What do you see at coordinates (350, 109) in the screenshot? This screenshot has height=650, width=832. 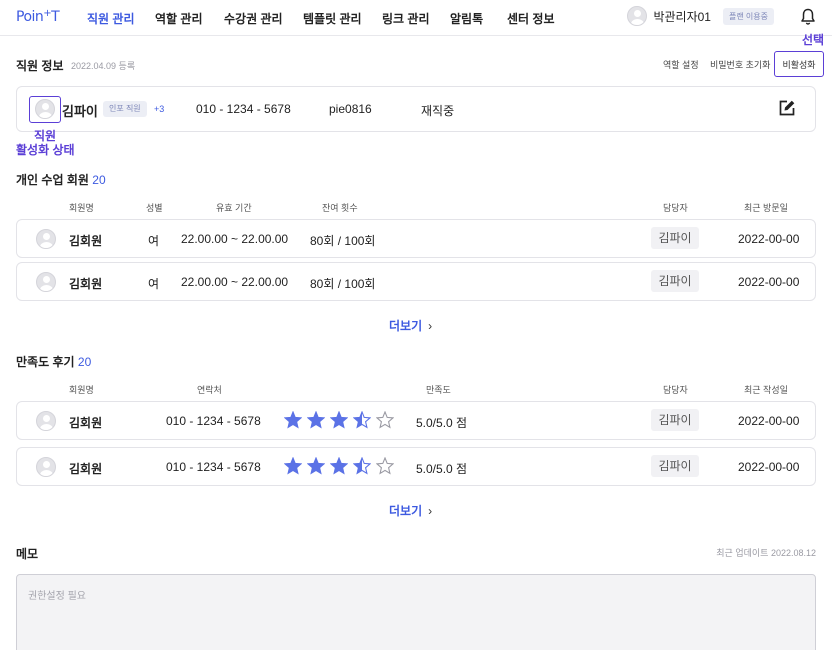 I see `staff-user-id: pie0816` at bounding box center [350, 109].